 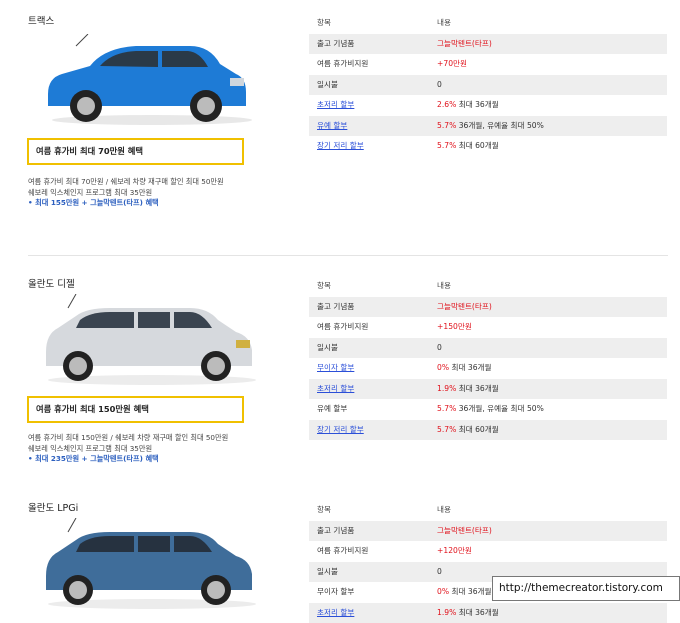 I want to click on row-value: +70만원, so click(x=452, y=64).